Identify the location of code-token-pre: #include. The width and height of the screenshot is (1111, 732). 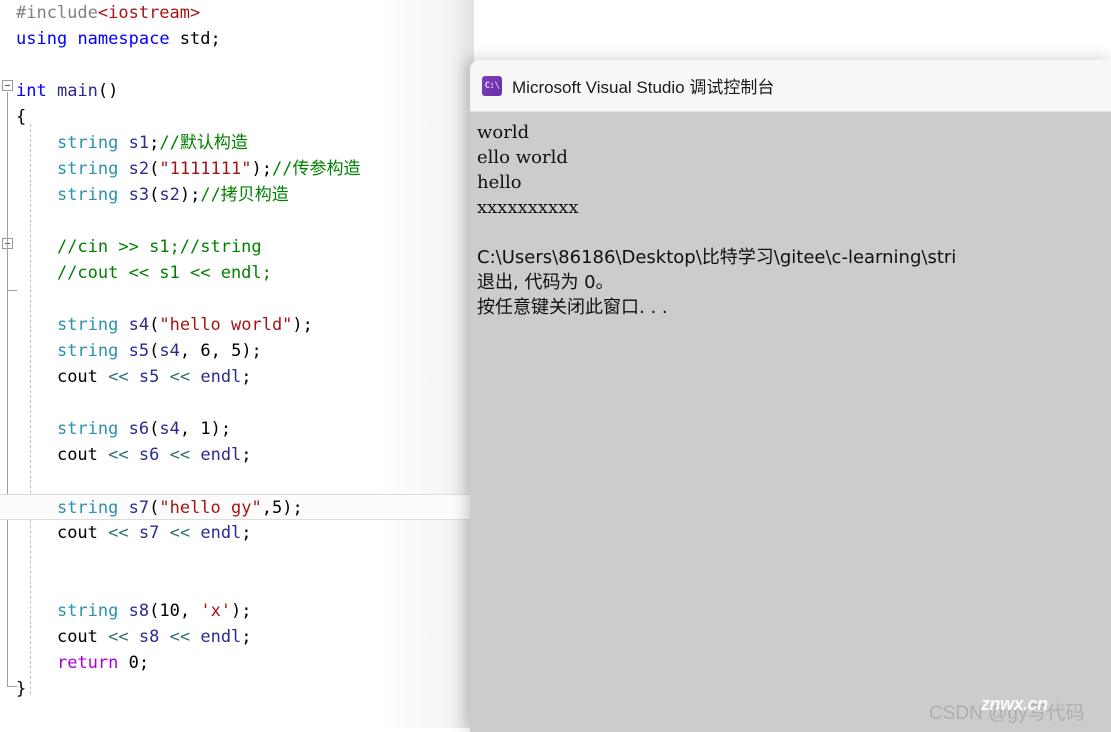
(57, 13).